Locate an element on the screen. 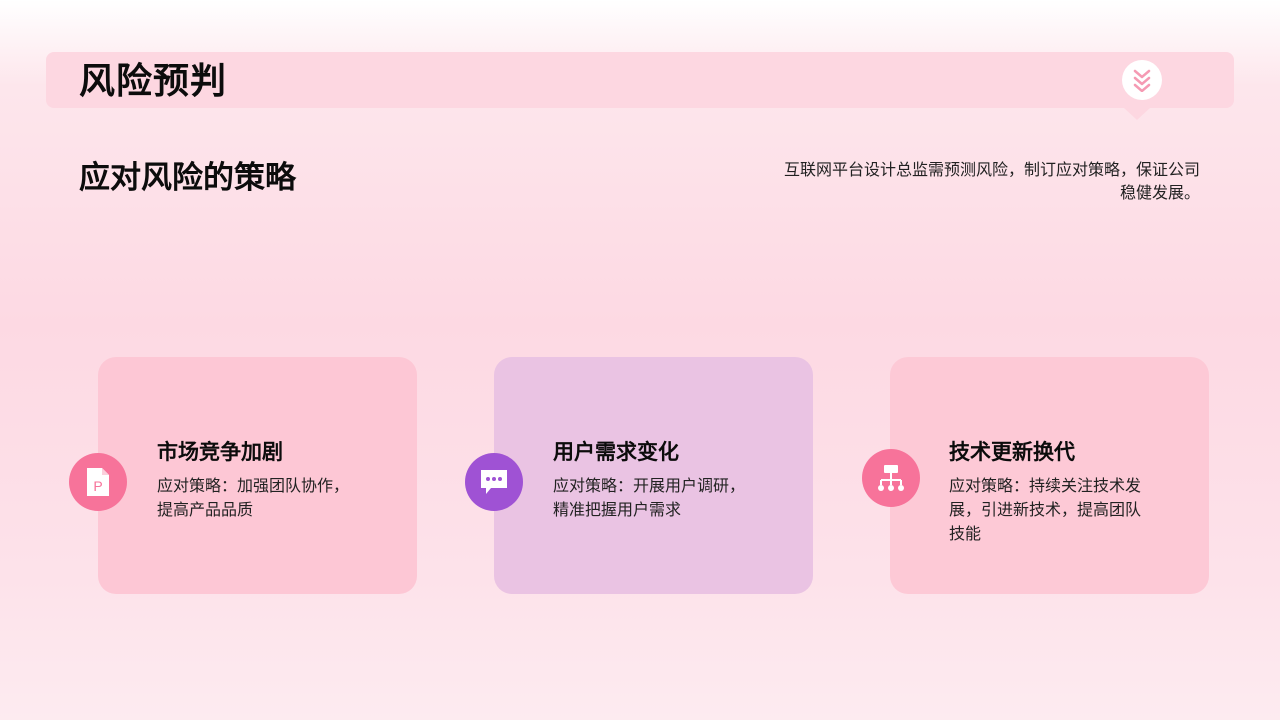 This screenshot has width=1280, height=720. card-strategy-text: 应对策略：持续关注技术发展，引进新技术，提高团队技能 is located at coordinates (1045, 509).